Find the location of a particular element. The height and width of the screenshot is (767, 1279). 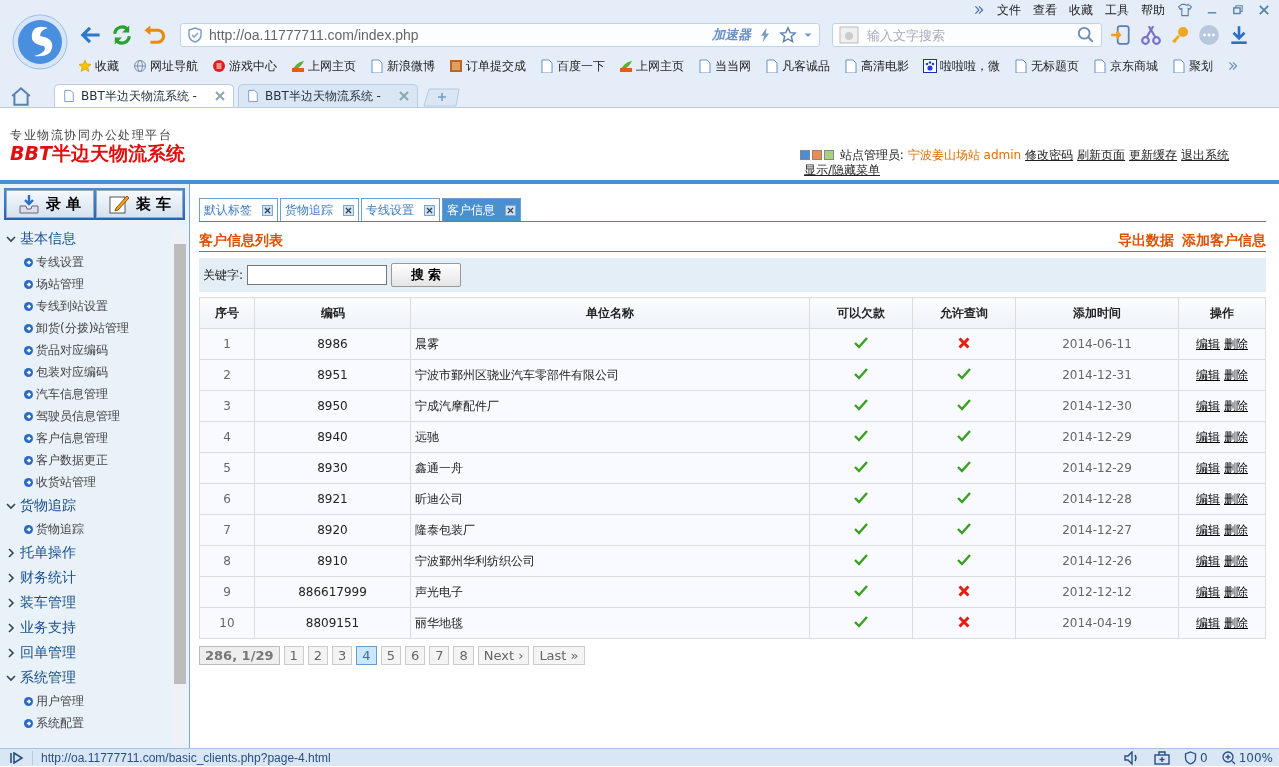

slogan: 专业物流协同办公处理平台 is located at coordinates (91, 135).